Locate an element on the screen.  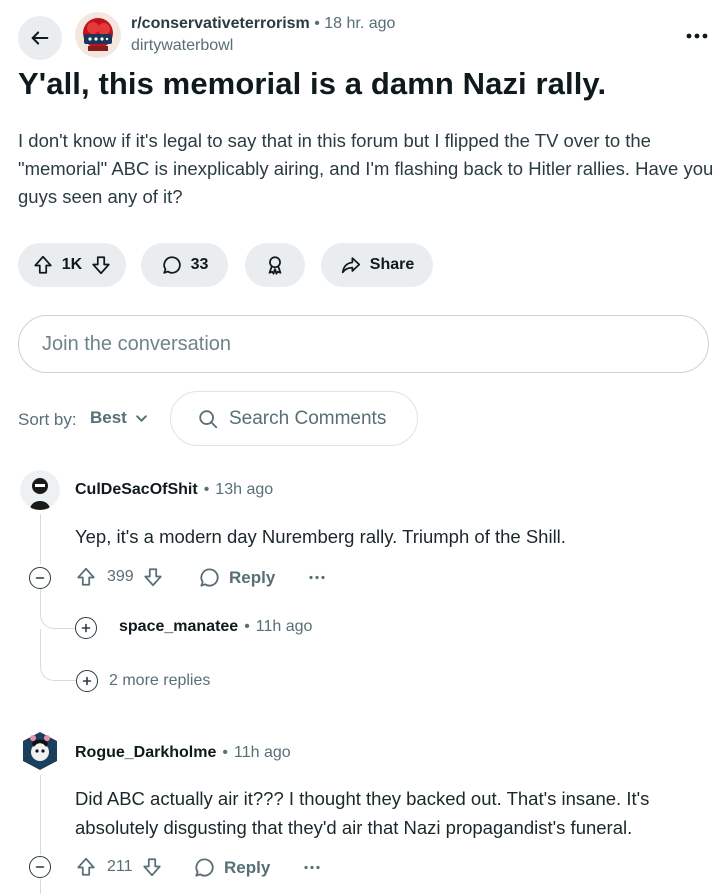
plus-circle-icon is located at coordinates (87, 681).